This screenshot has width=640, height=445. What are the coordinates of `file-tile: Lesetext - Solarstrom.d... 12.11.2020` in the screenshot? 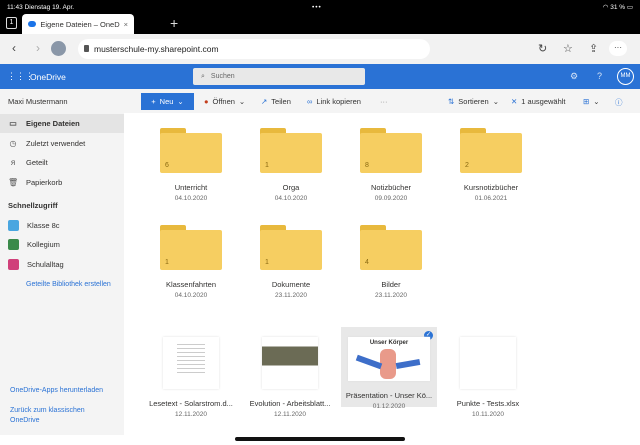 It's located at (191, 372).